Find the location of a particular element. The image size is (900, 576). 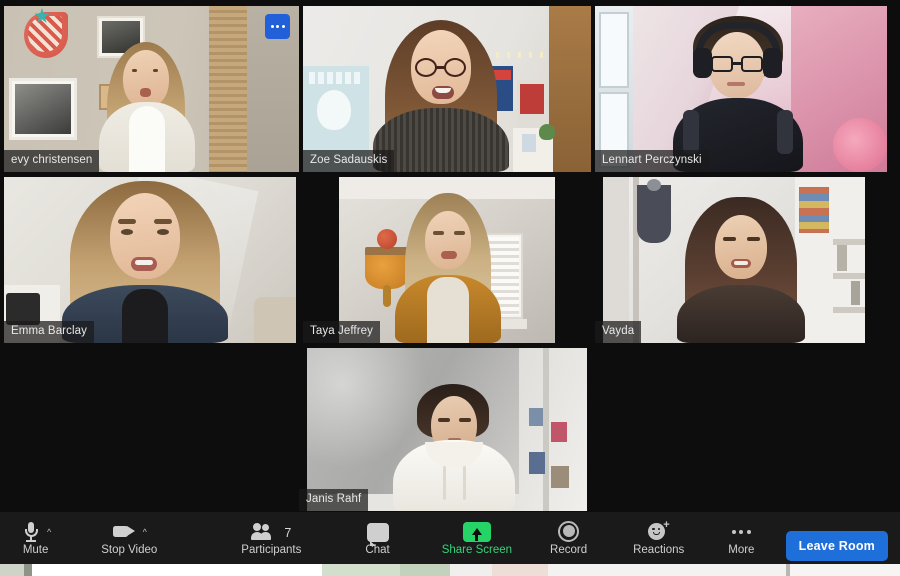

chat-label: Chat is located at coordinates (377, 549).